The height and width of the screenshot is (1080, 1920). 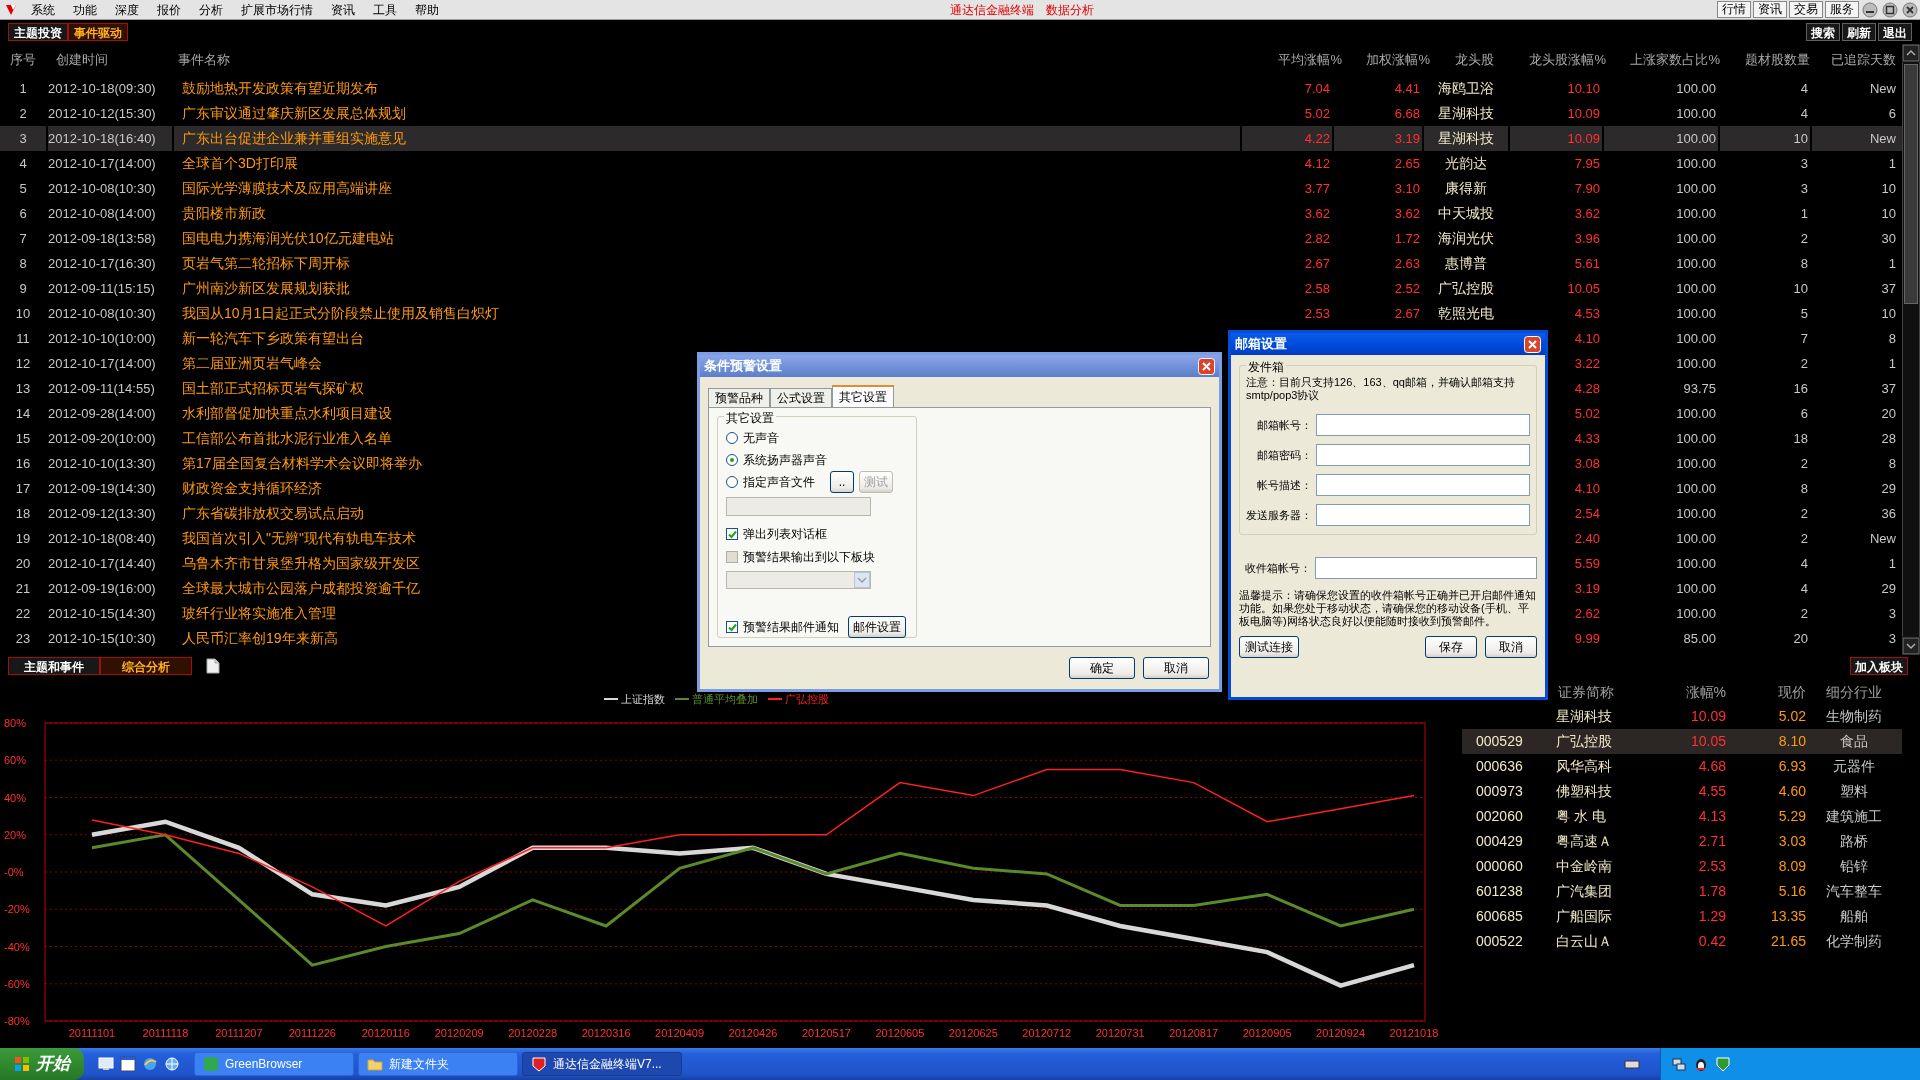 I want to click on table-cell: 19, so click(x=23, y=538).